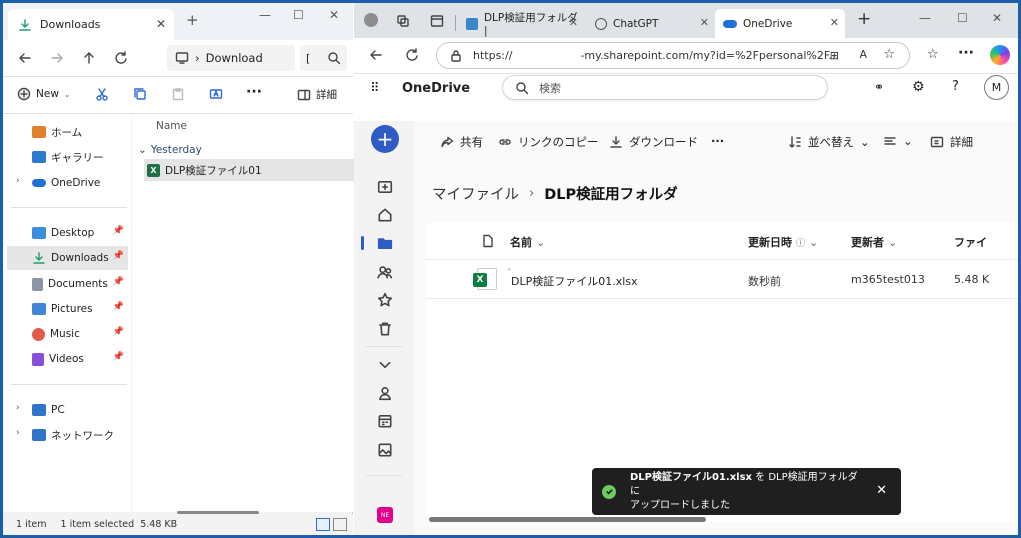  I want to click on image-icon, so click(385, 450).